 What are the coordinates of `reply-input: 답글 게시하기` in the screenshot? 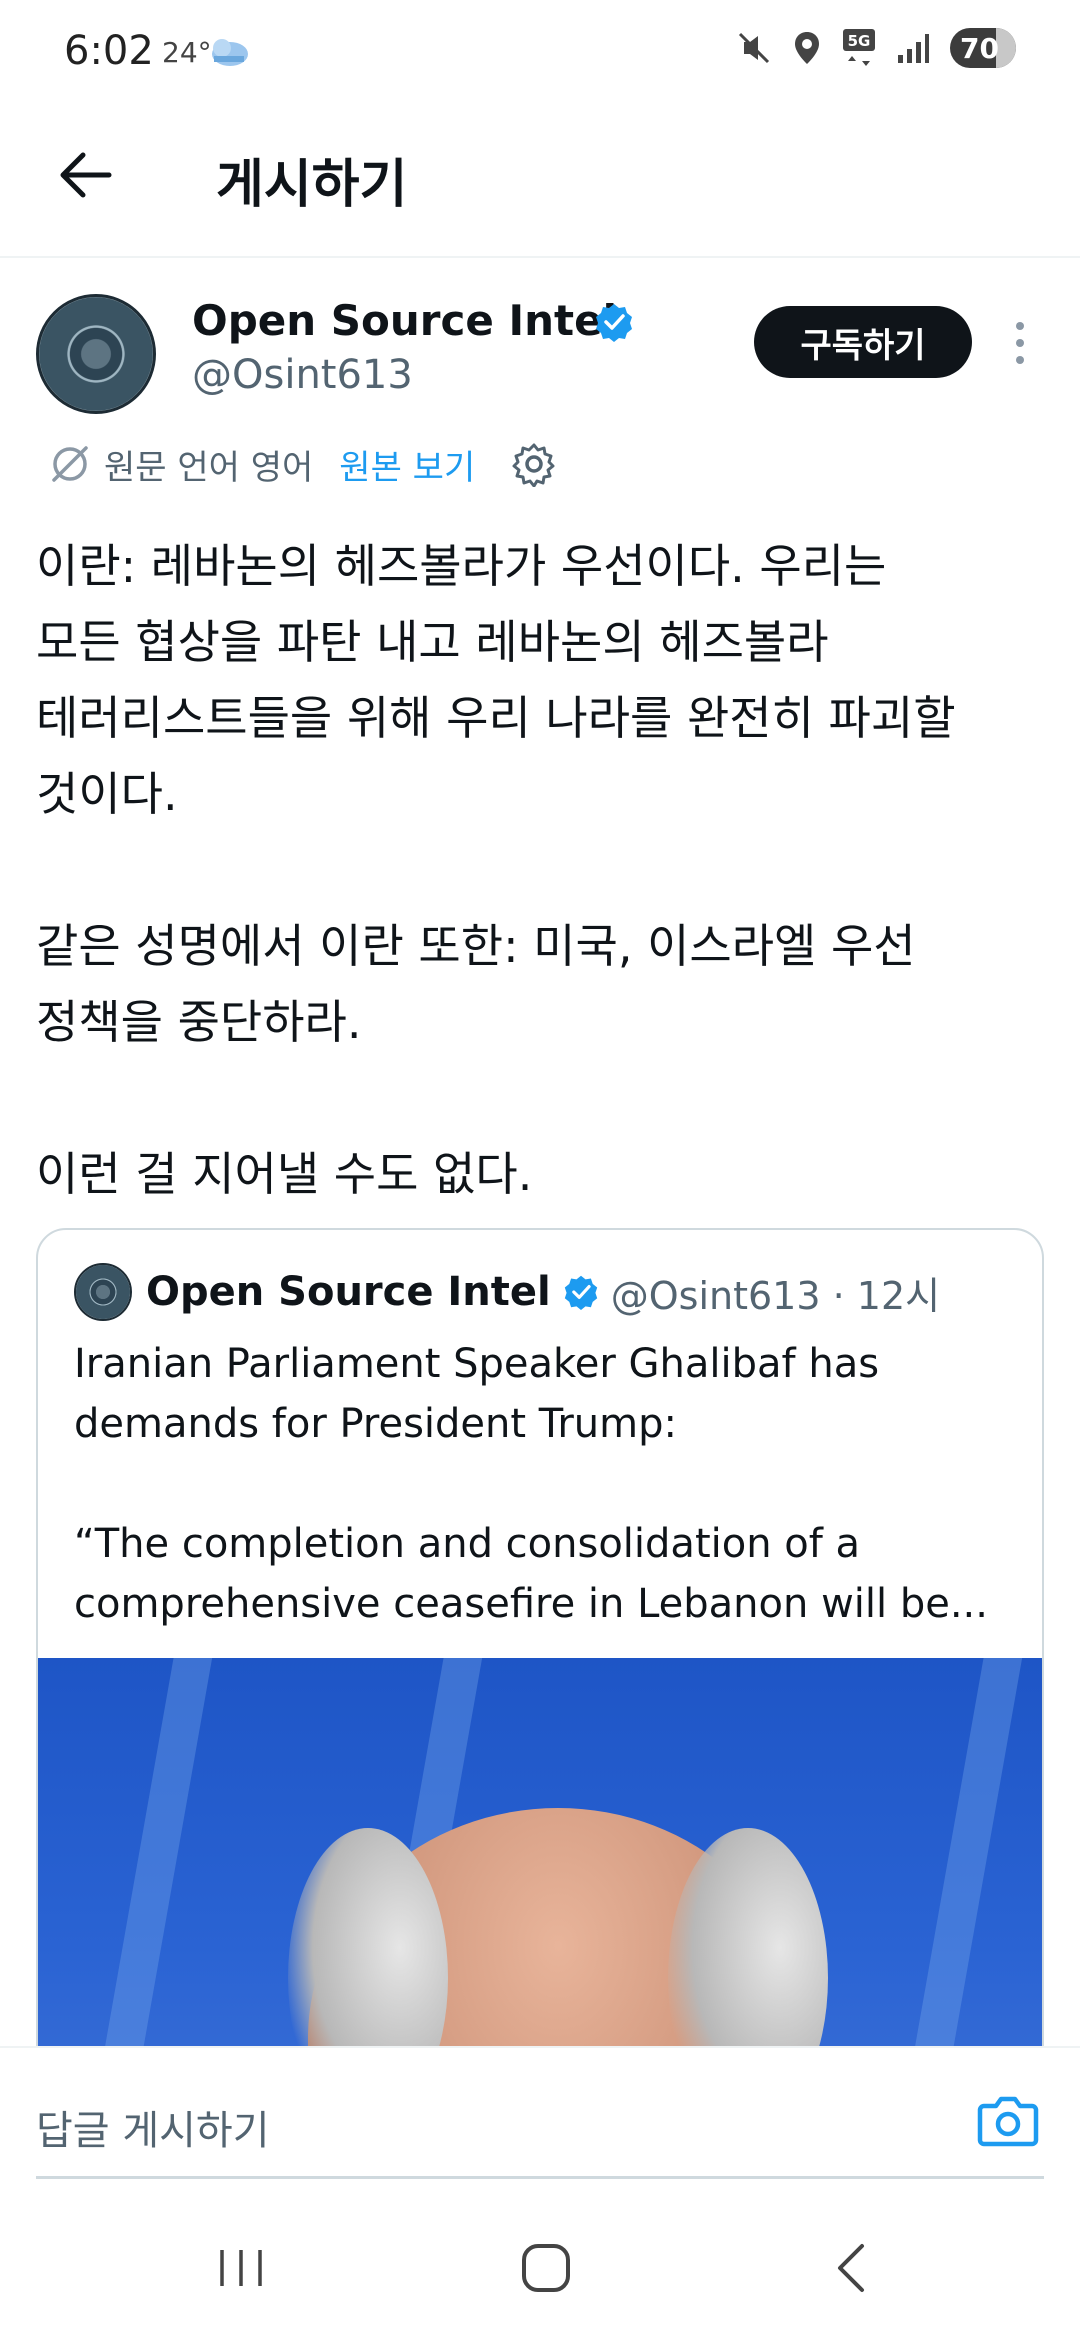 It's located at (153, 2127).